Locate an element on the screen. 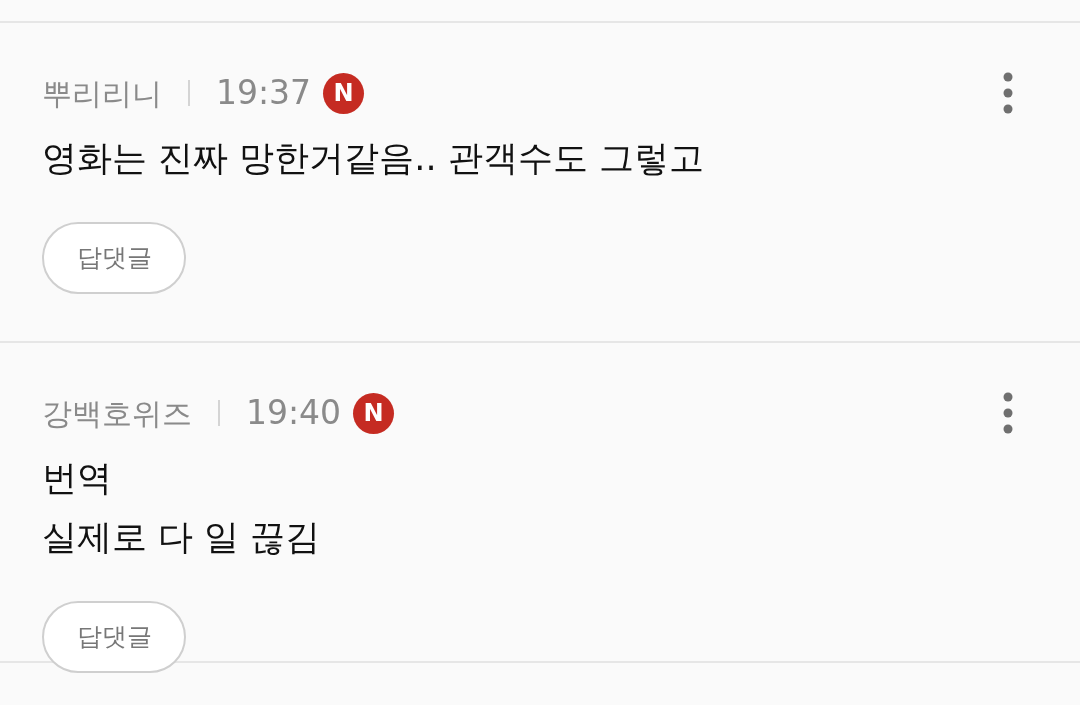 This screenshot has height=705, width=1080. comment-time: 19:37 is located at coordinates (264, 93).